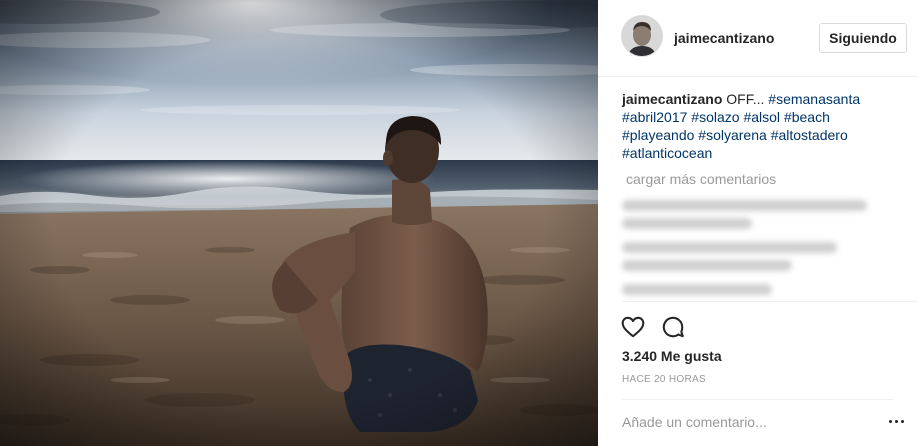 The height and width of the screenshot is (446, 917). Describe the element at coordinates (664, 379) in the screenshot. I see `post-timestamp: HACE 20 HORAS` at that location.